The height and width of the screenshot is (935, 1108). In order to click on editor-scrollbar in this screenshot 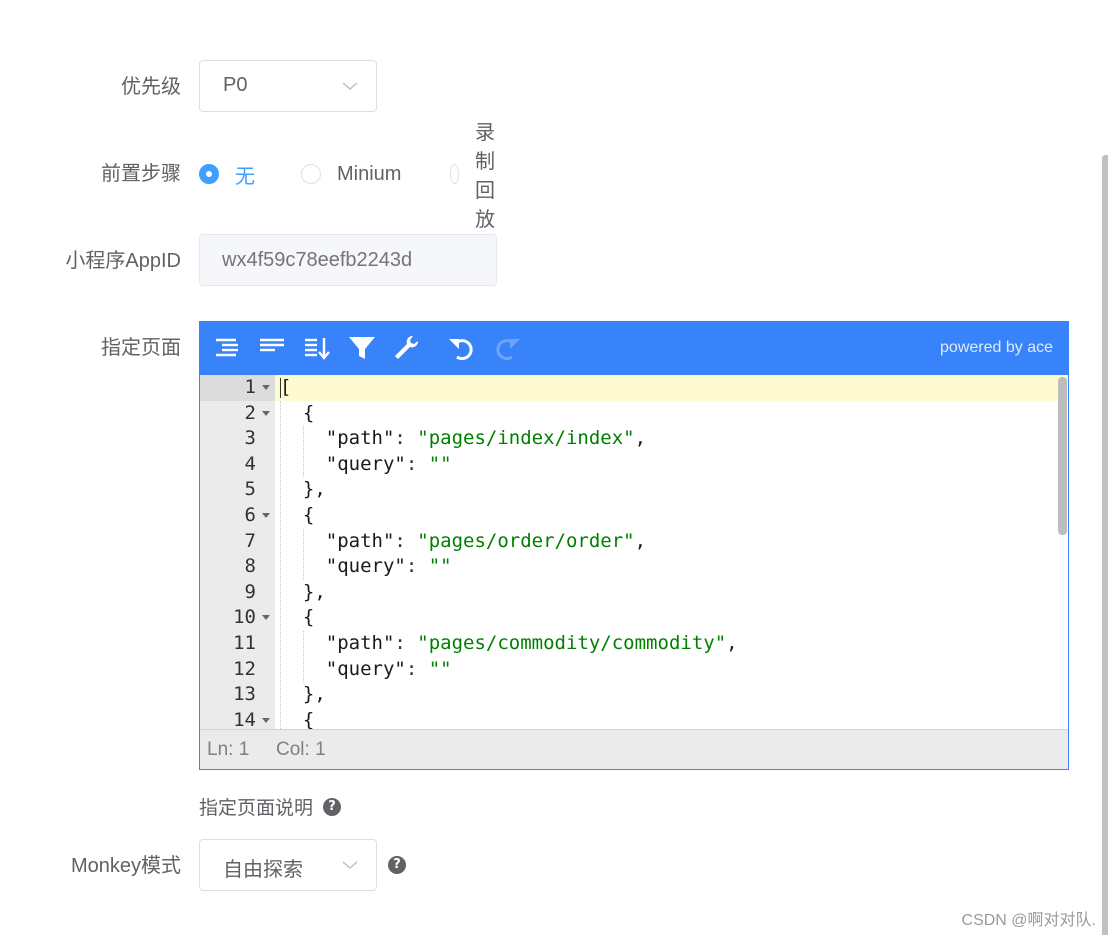, I will do `click(1062, 552)`.